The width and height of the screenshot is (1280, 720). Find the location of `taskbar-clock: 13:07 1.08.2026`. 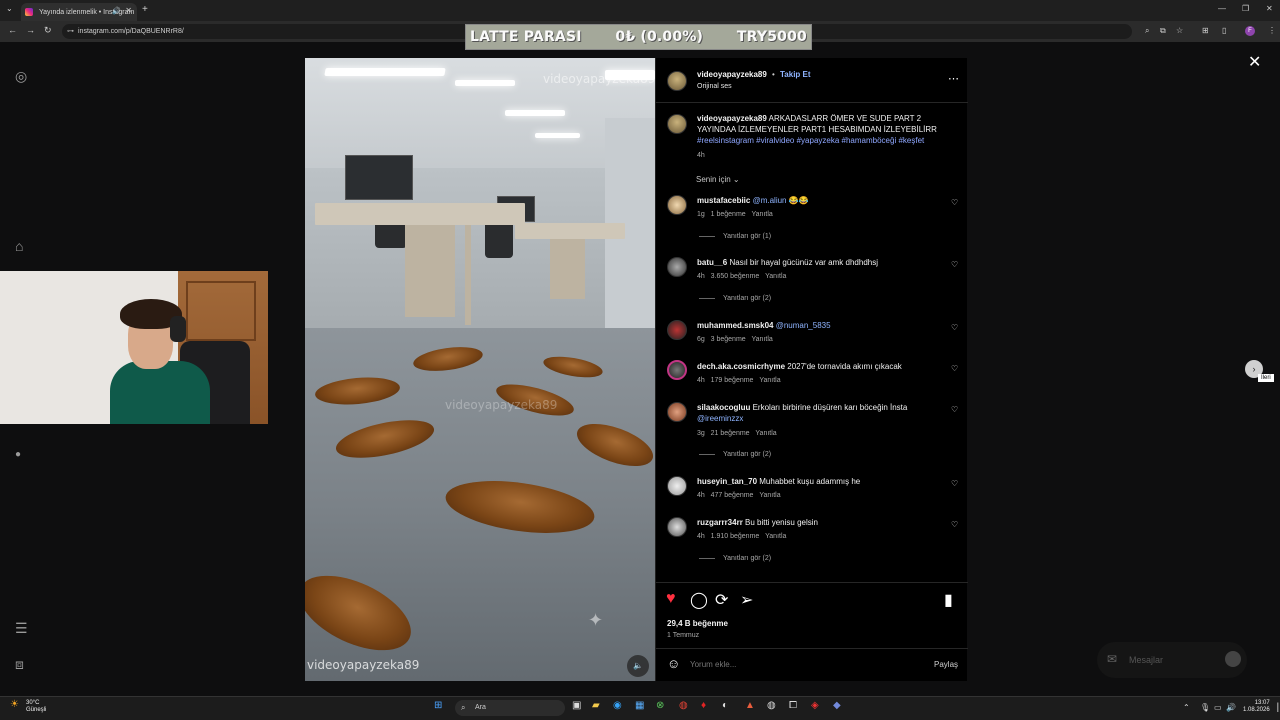

taskbar-clock: 13:07 1.08.2026 is located at coordinates (1256, 707).